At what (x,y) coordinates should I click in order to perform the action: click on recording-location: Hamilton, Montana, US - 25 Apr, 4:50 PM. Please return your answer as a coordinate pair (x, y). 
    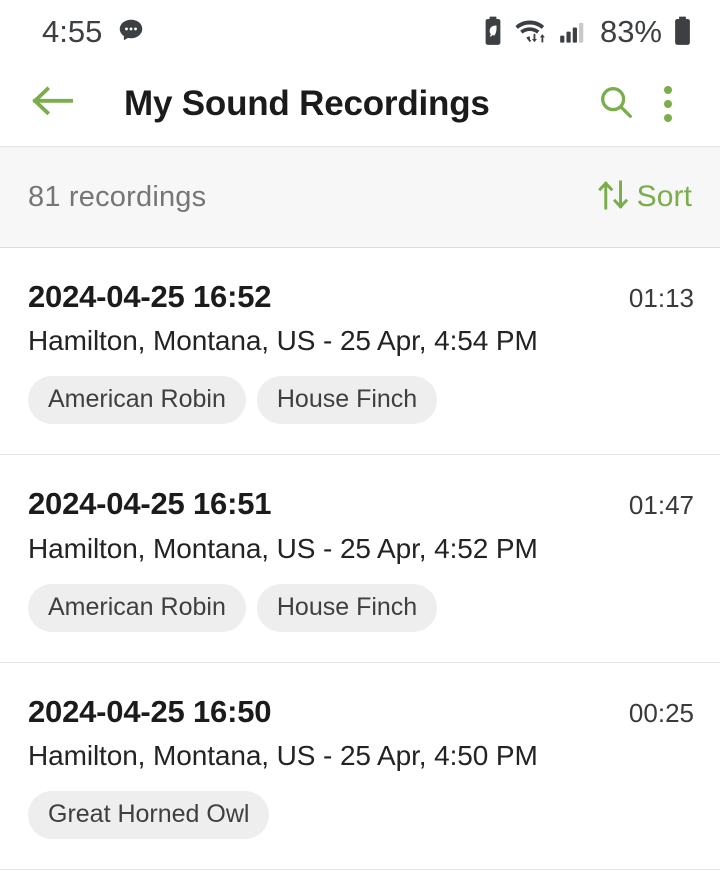
    Looking at the image, I should click on (283, 755).